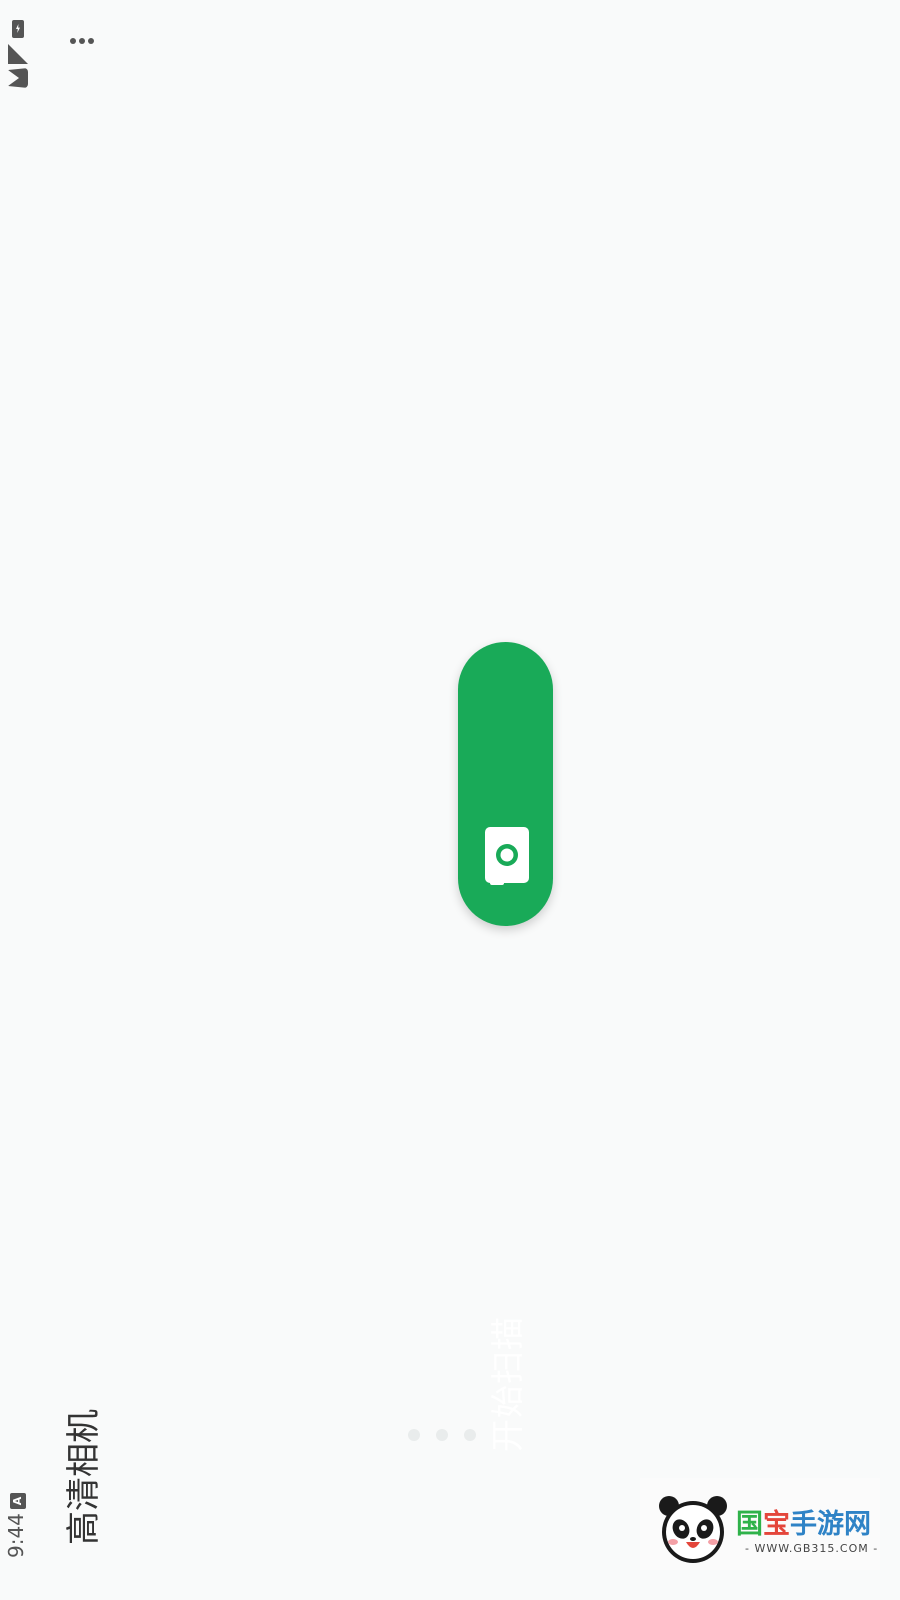 This screenshot has height=1600, width=900. What do you see at coordinates (20, 800) in the screenshot?
I see `status-bar: 9:44 A` at bounding box center [20, 800].